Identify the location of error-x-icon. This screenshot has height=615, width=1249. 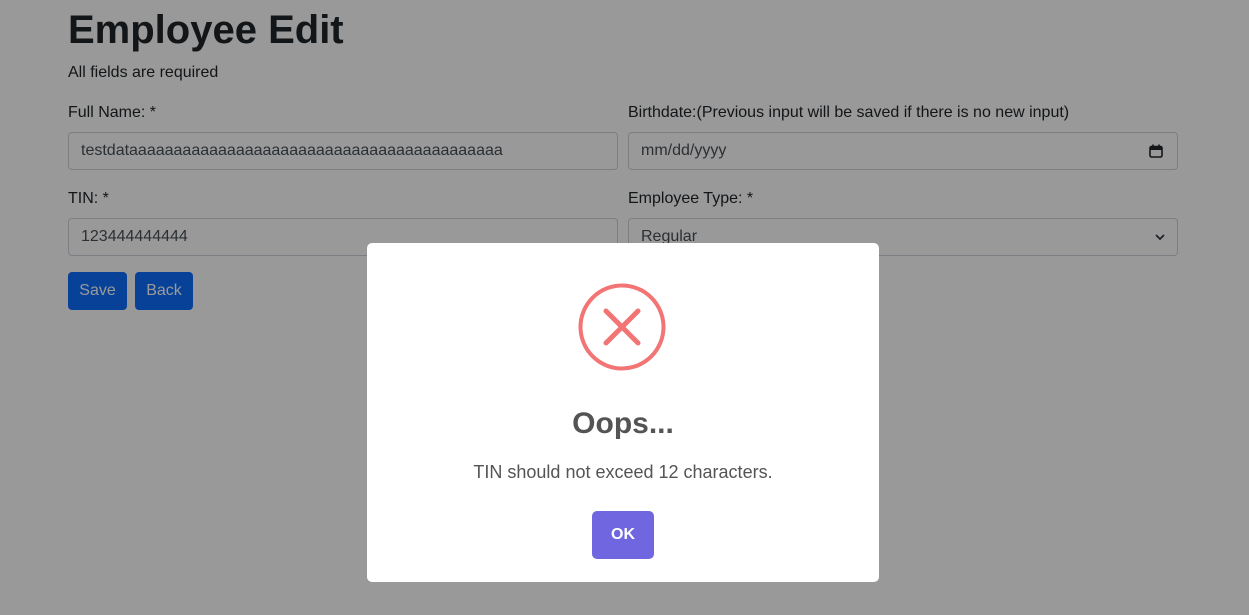
(622, 327).